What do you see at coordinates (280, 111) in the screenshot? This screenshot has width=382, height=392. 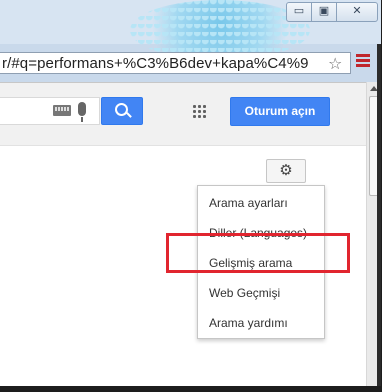 I see `sign-in-button: Oturum açın` at bounding box center [280, 111].